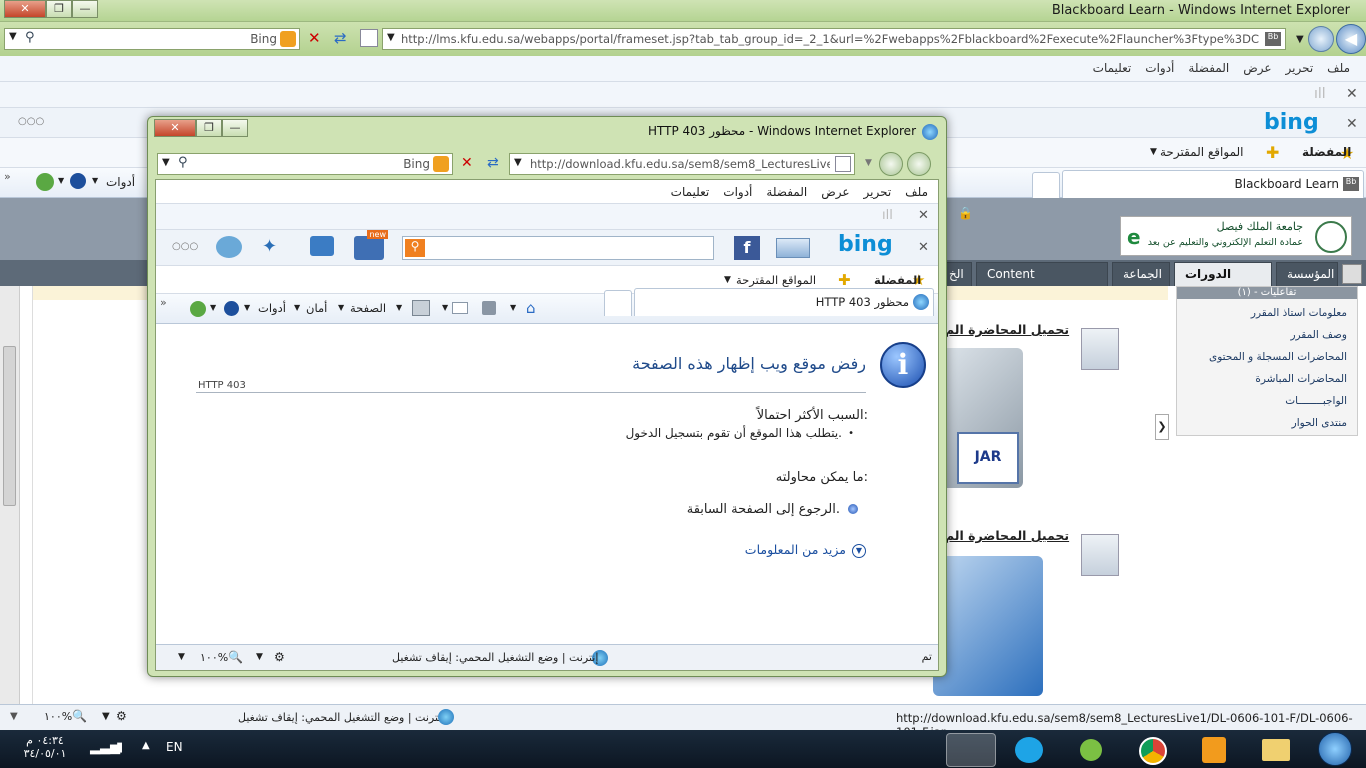 The height and width of the screenshot is (768, 1366). I want to click on read-mail-icon, so click(460, 308).